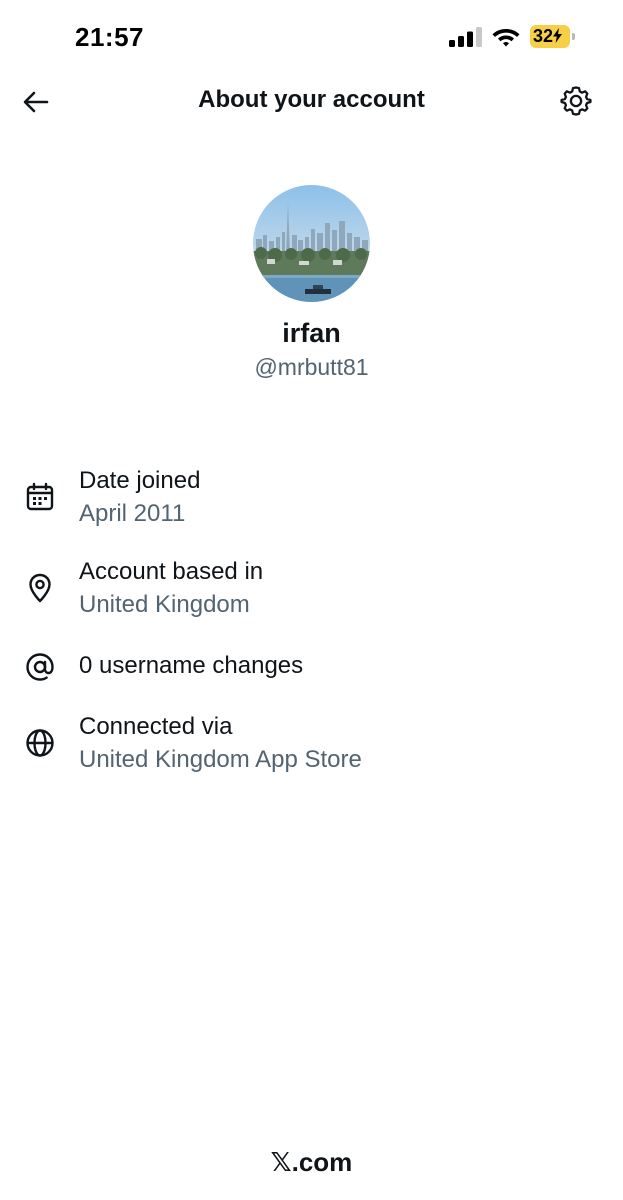  Describe the element at coordinates (40, 743) in the screenshot. I see `globe-icon` at that location.